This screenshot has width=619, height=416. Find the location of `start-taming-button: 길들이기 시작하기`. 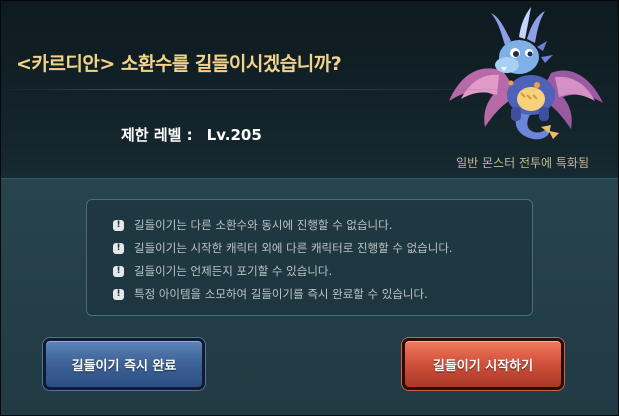

start-taming-button: 길들이기 시작하기 is located at coordinates (483, 364).